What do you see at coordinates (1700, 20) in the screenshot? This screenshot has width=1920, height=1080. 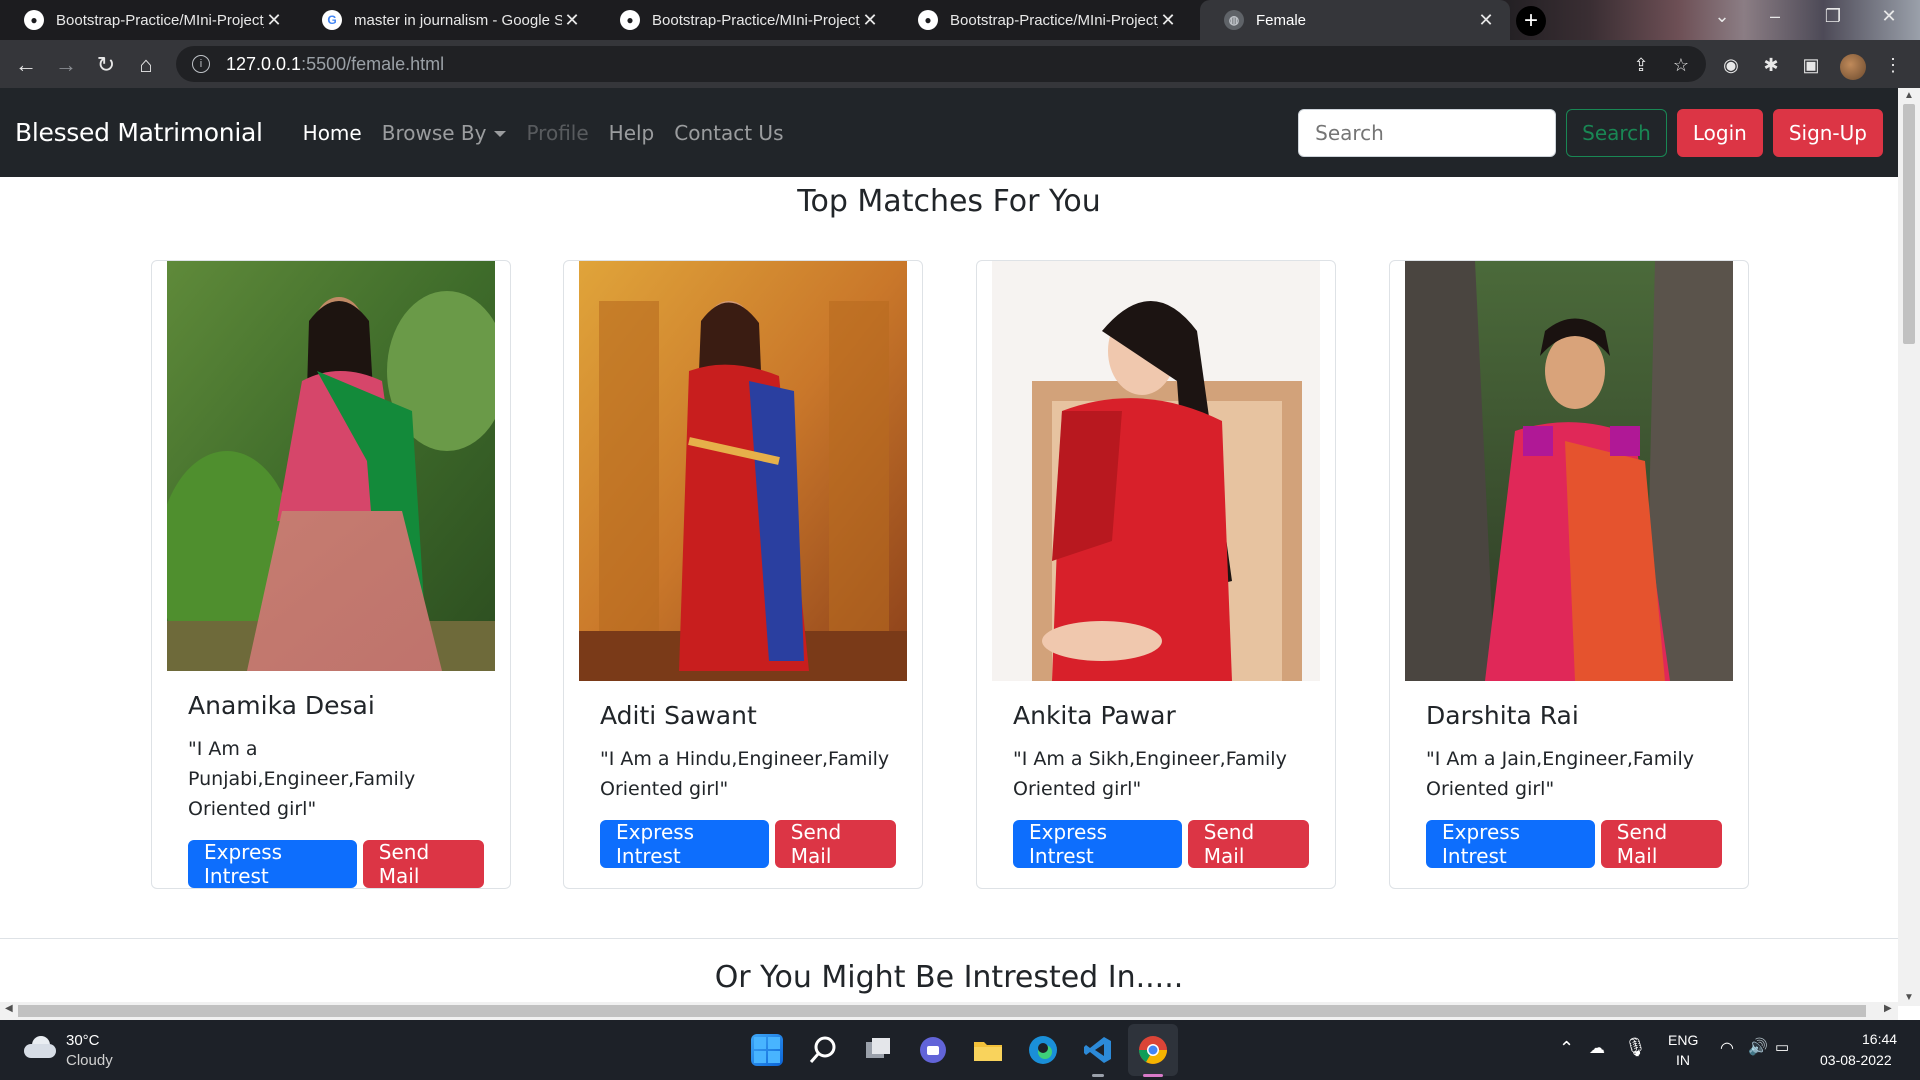 I see `browser-theme-image` at bounding box center [1700, 20].